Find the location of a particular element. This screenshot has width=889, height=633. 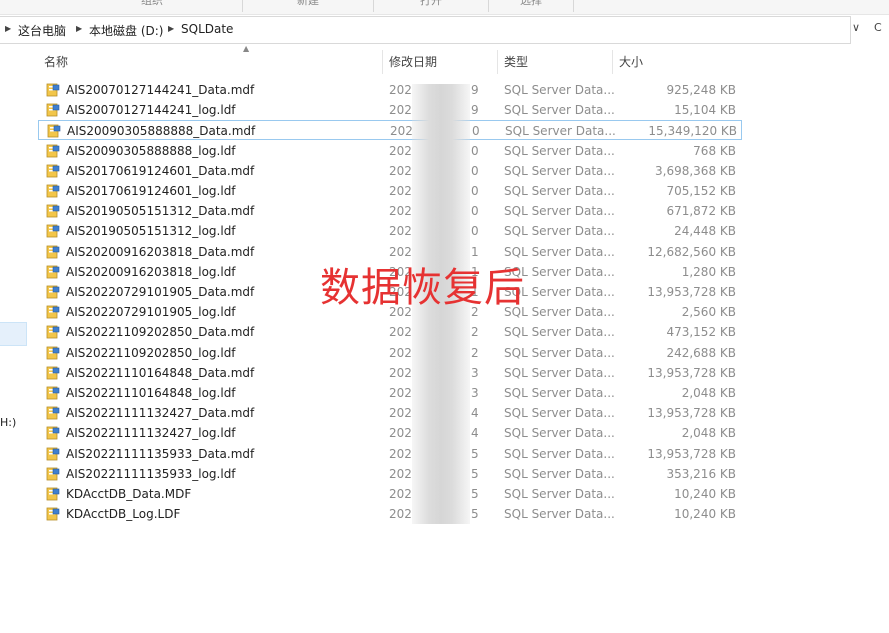

column-header: ▲ 名称 修改日期 类型 大小 is located at coordinates (390, 59).